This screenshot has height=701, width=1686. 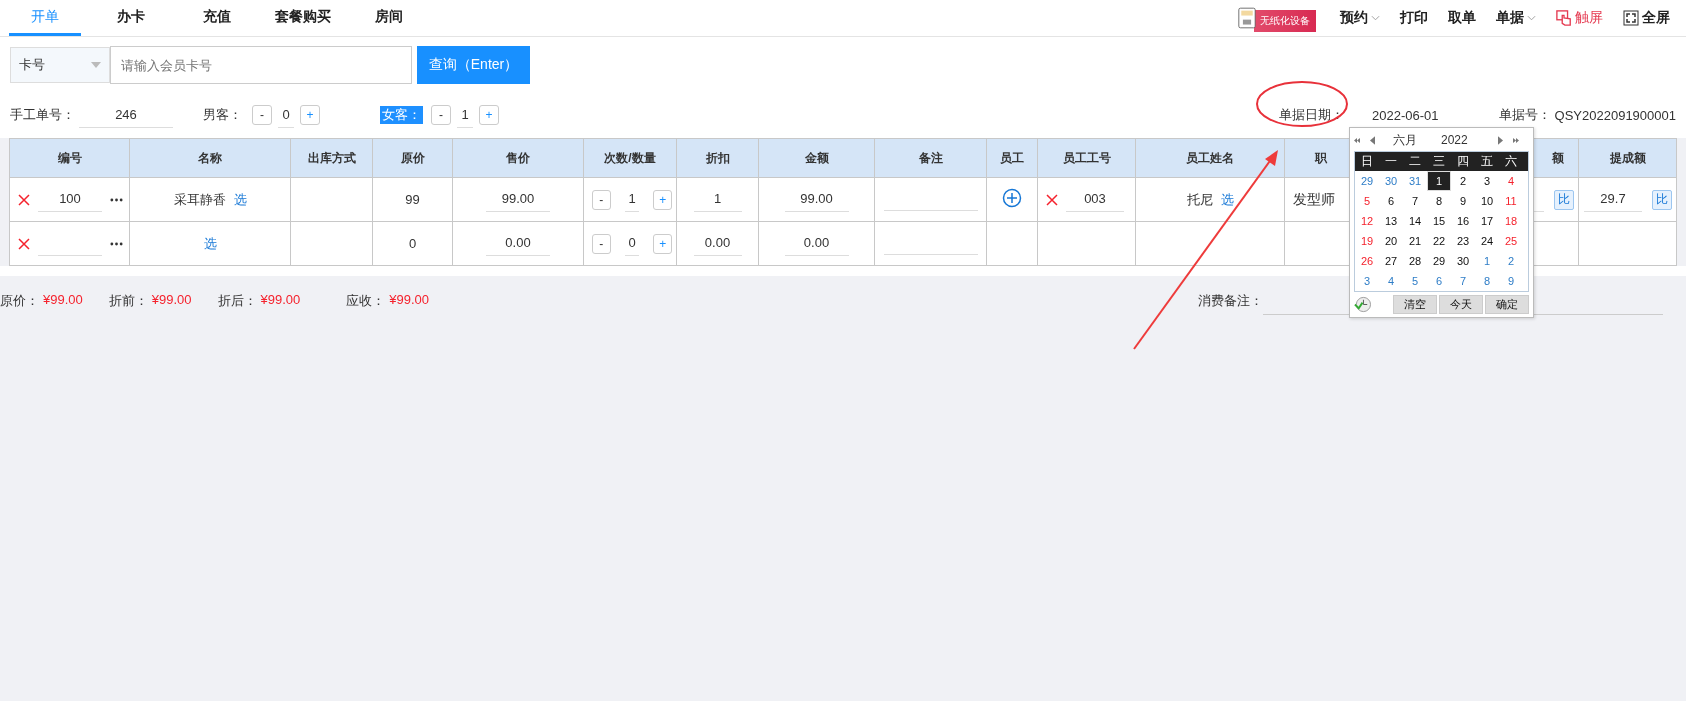 What do you see at coordinates (1462, 18) in the screenshot?
I see `toolbar-button: 取单` at bounding box center [1462, 18].